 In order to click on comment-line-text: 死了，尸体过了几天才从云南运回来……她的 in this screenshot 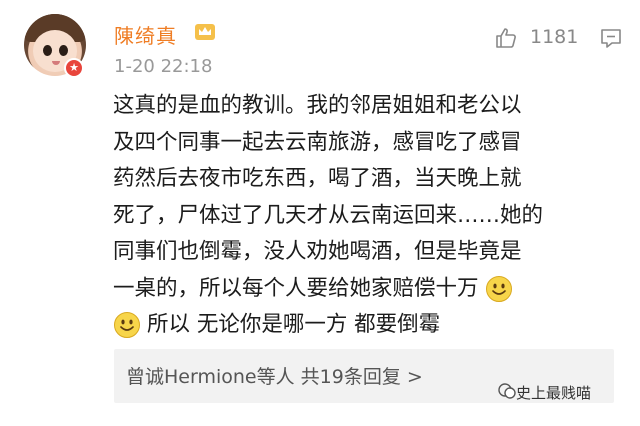, I will do `click(328, 215)`.